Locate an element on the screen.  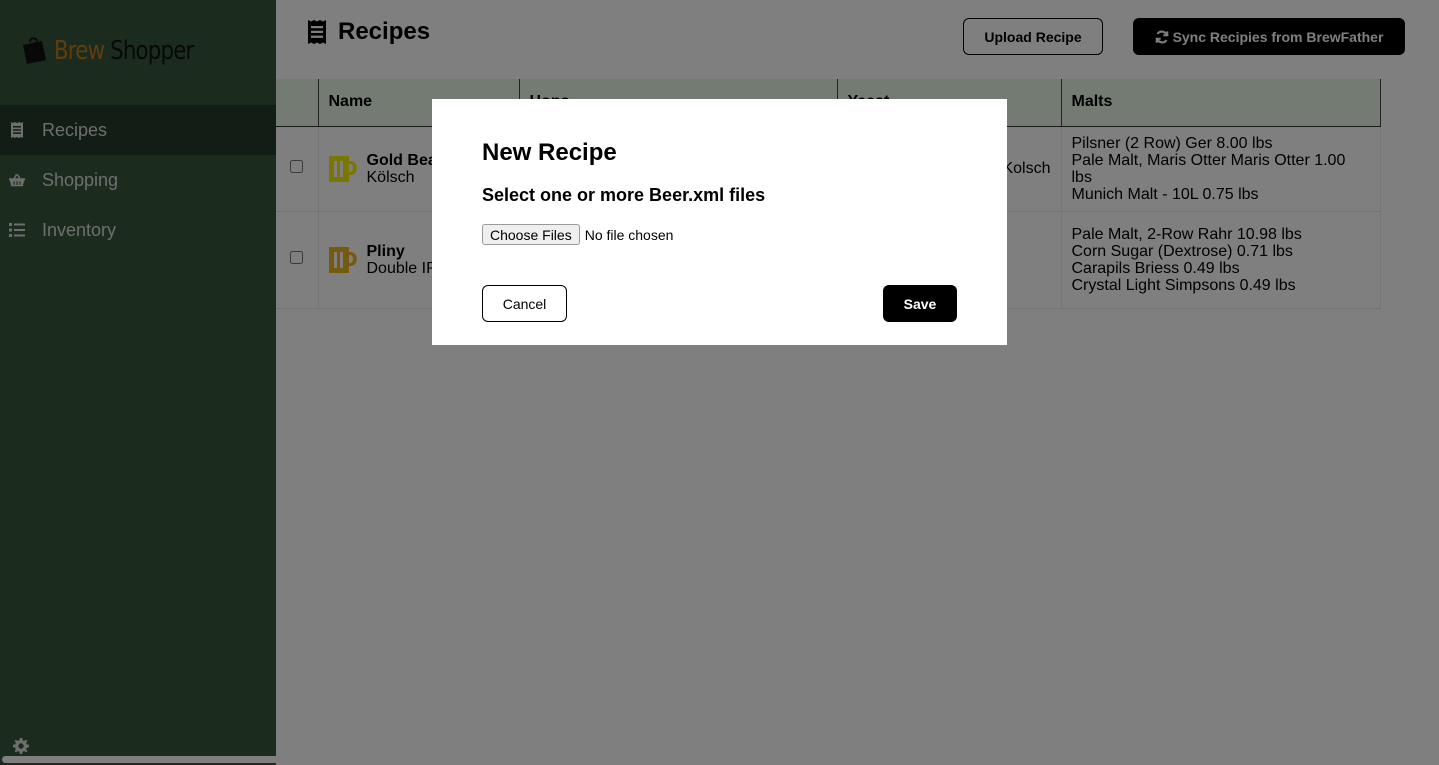
choose-files-button: Choose Files is located at coordinates (531, 234).